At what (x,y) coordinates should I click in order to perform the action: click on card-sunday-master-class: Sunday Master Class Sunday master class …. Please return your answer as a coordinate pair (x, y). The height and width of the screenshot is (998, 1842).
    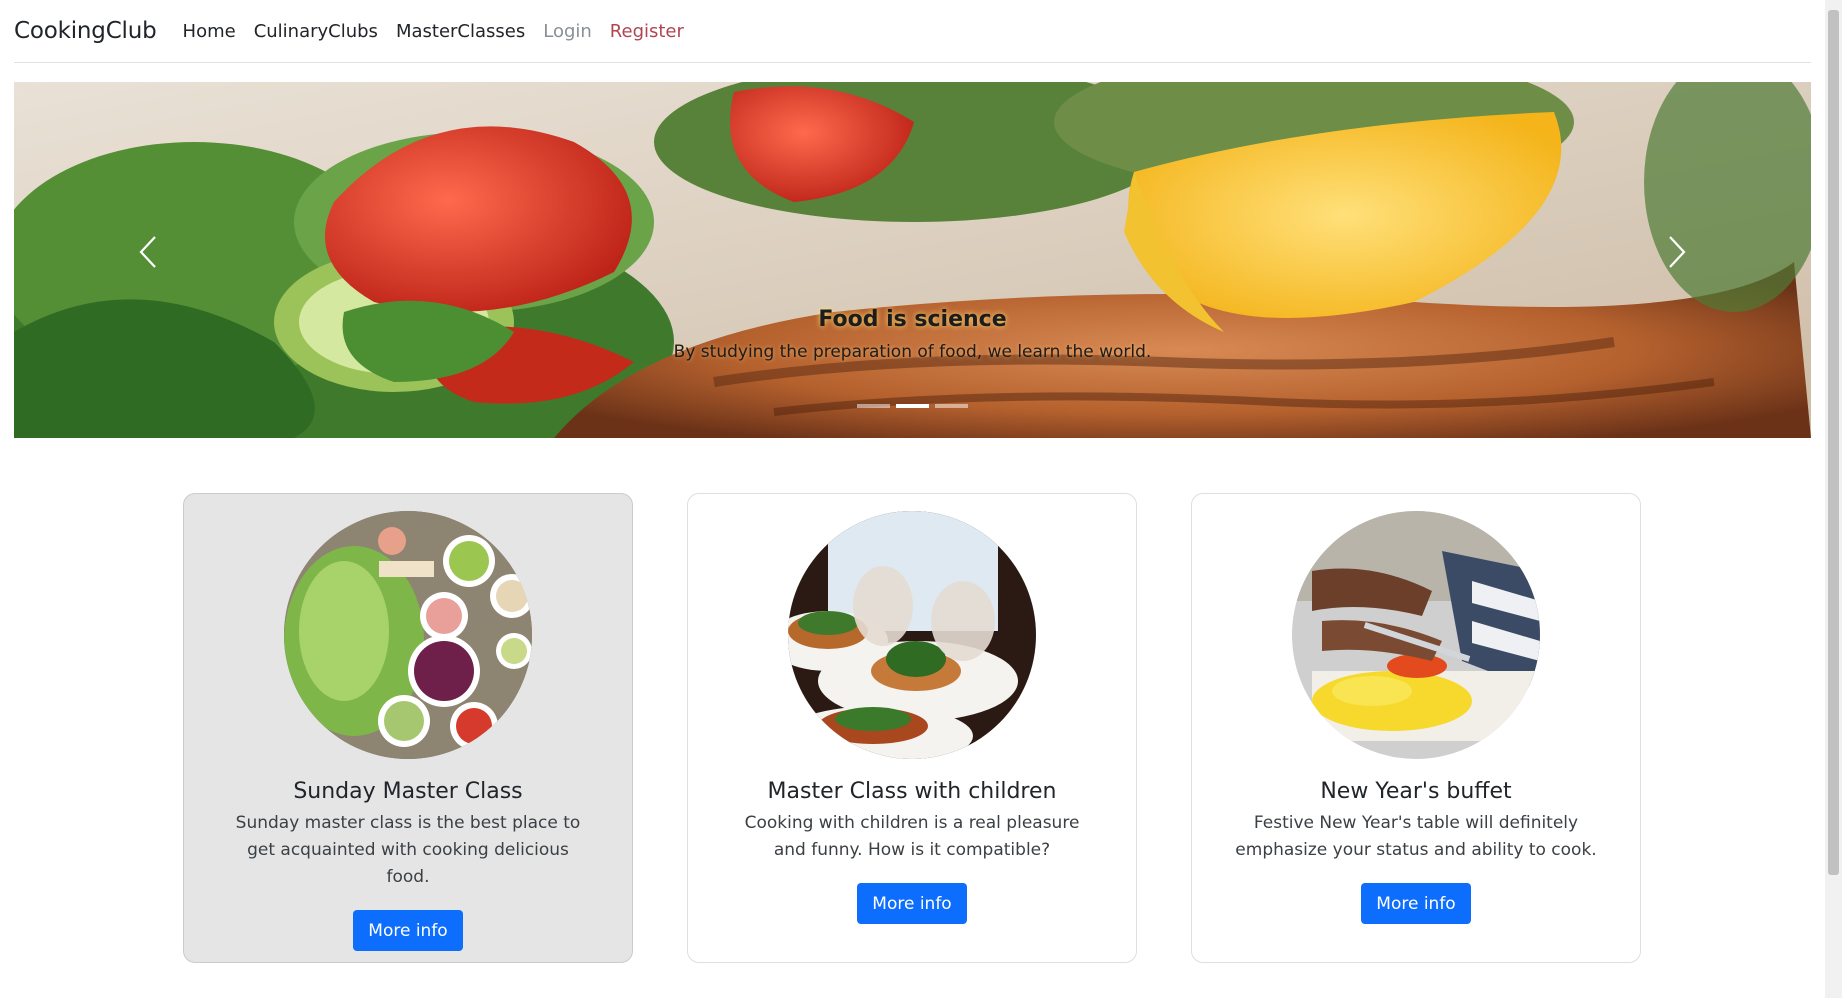
    Looking at the image, I should click on (408, 728).